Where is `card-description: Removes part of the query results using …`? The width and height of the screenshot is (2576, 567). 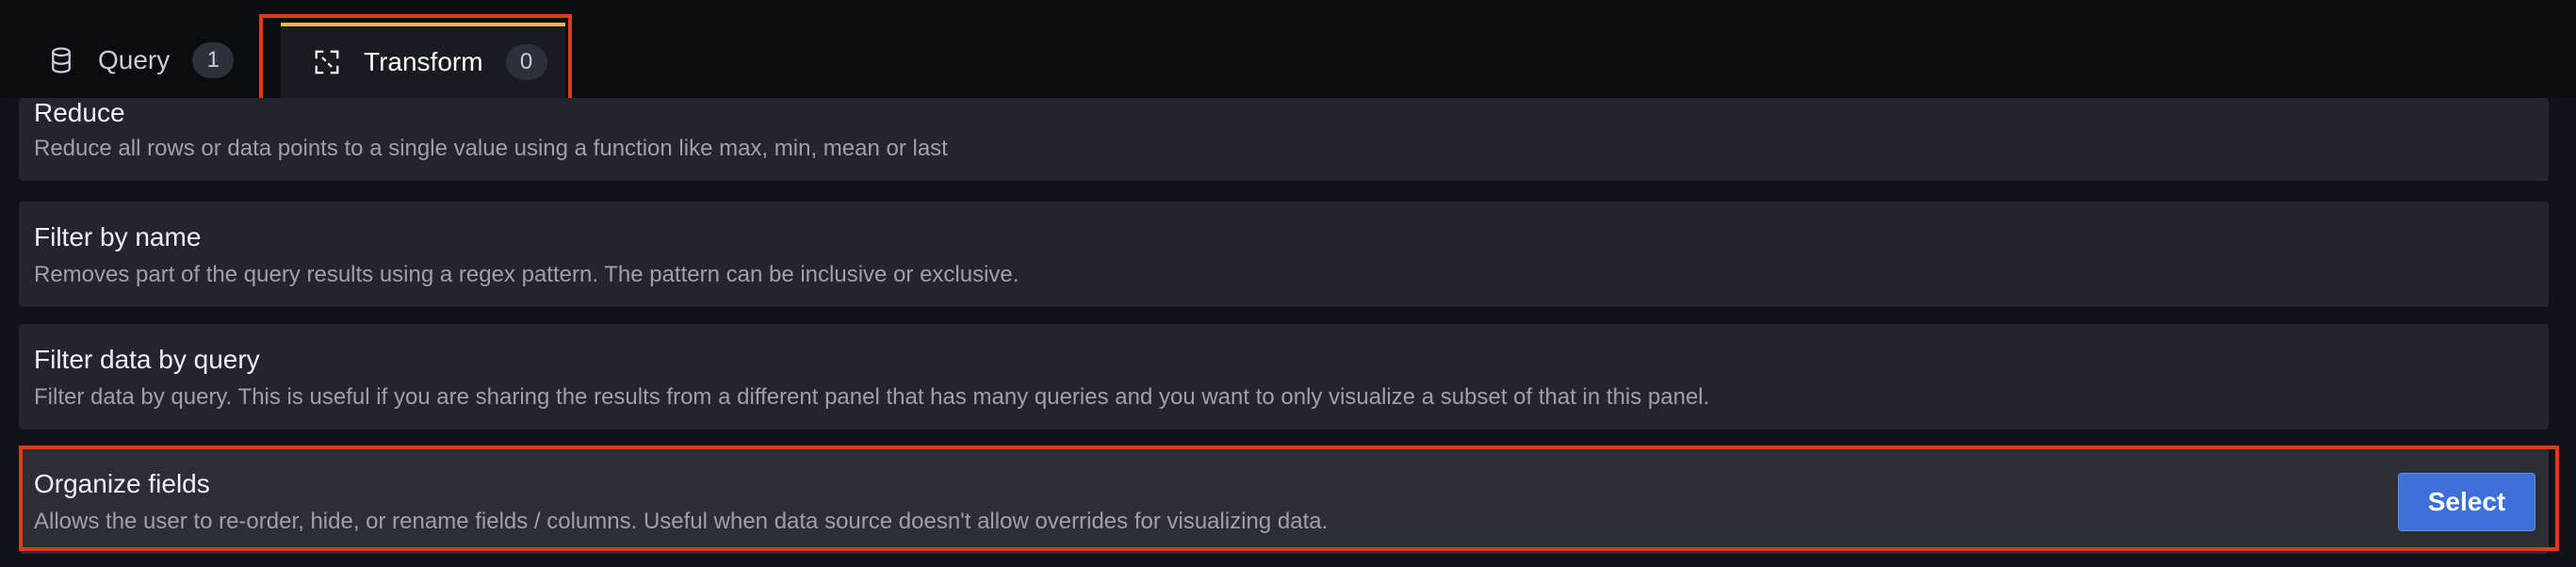
card-description: Removes part of the query results using … is located at coordinates (526, 274).